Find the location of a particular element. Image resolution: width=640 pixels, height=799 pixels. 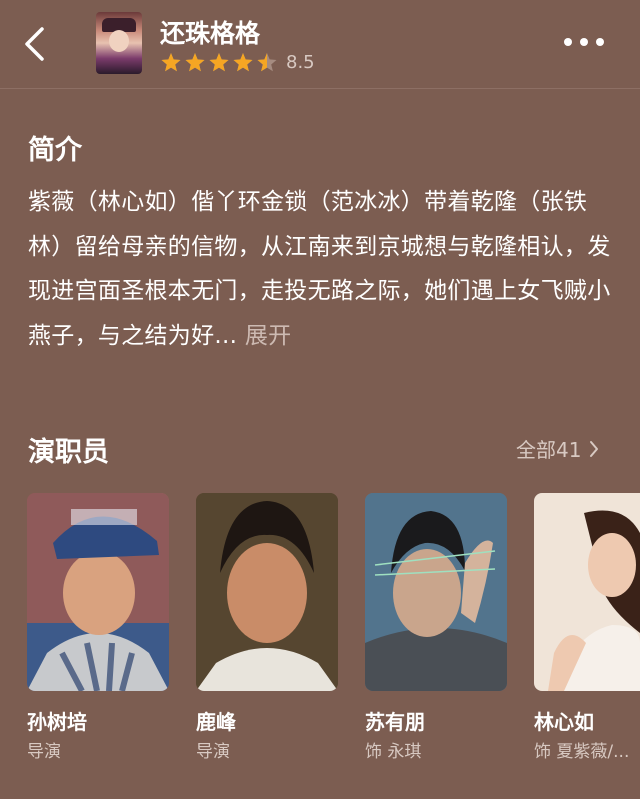

expand-link: 展开 is located at coordinates (268, 336).